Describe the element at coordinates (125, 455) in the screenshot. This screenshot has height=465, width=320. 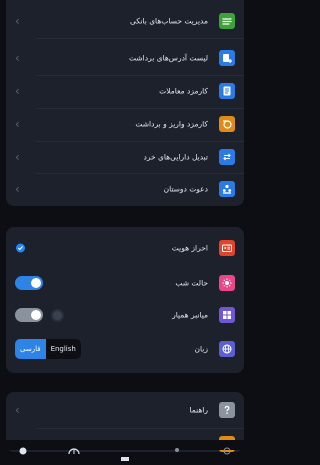
I see `home-icon` at that location.